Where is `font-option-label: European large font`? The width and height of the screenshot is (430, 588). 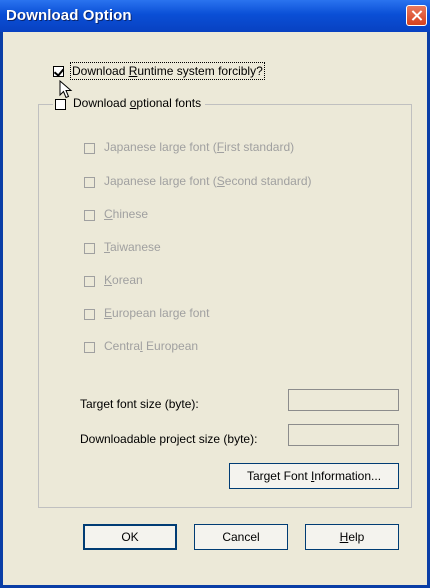 font-option-label: European large font is located at coordinates (157, 313).